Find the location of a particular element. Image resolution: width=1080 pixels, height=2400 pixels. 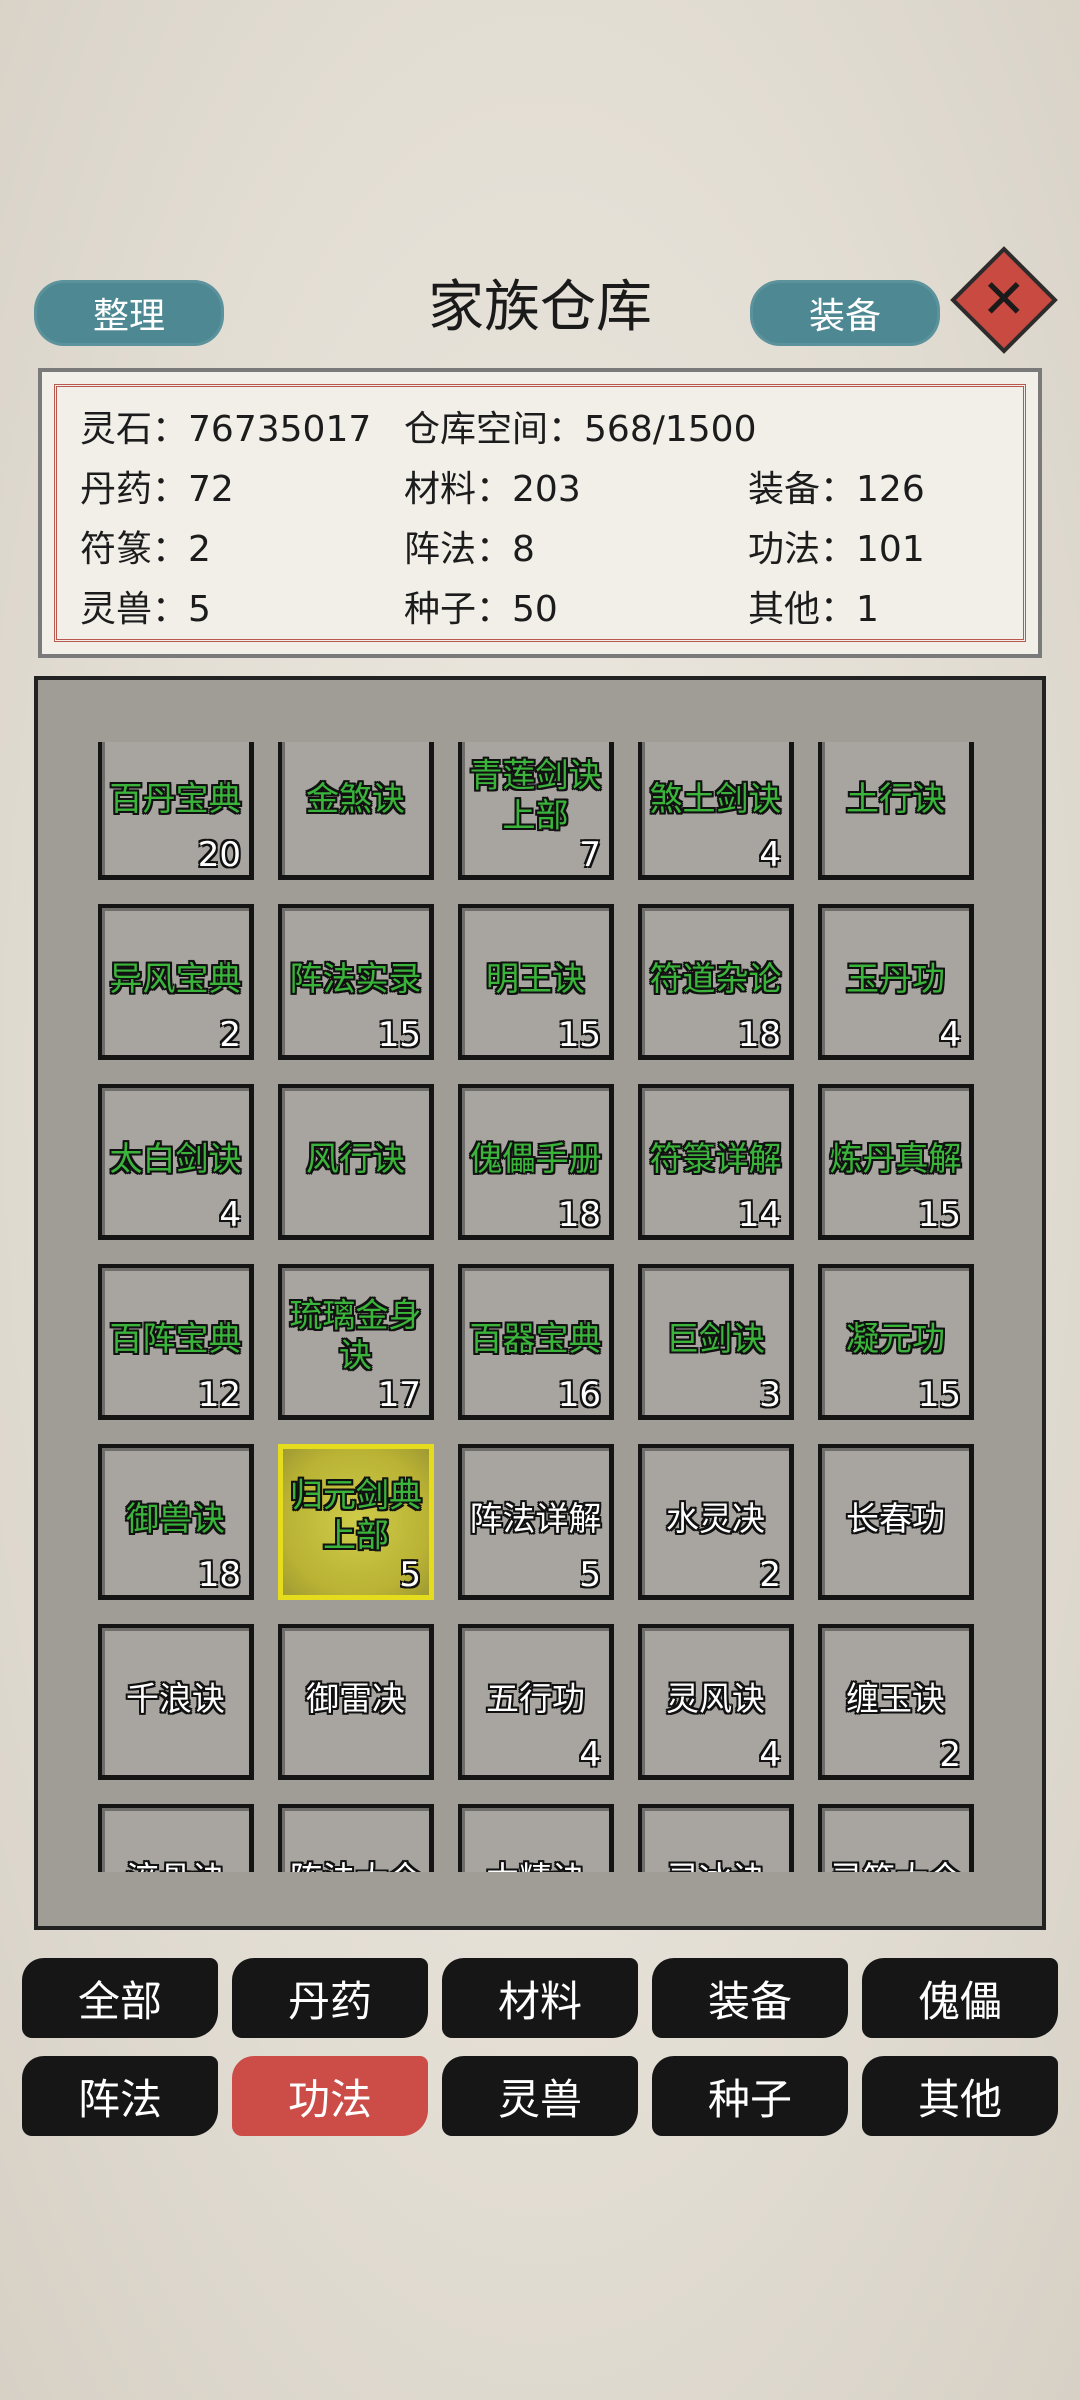

item-slot: 金煞诀 is located at coordinates (356, 811).